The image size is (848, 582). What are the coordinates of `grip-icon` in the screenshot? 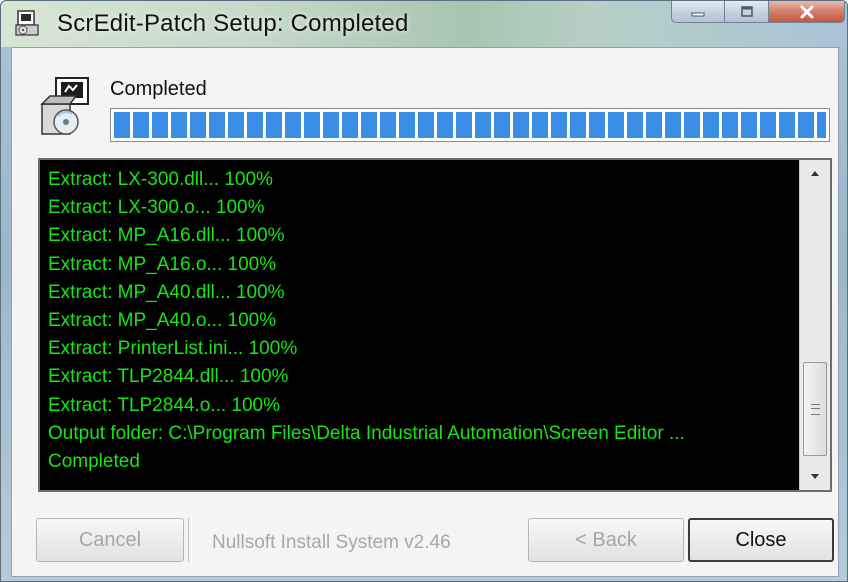 It's located at (815, 409).